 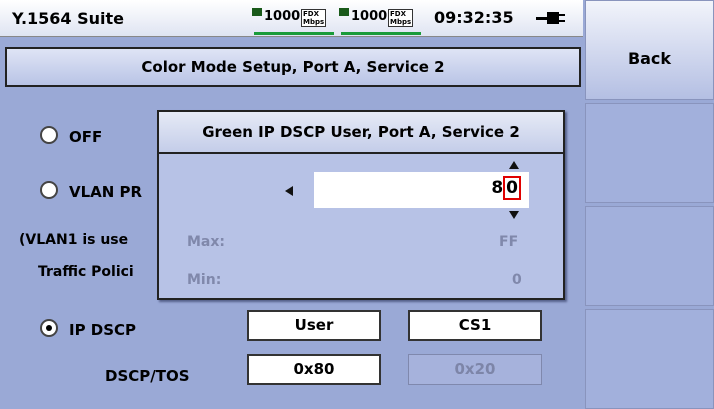 What do you see at coordinates (512, 188) in the screenshot?
I see `value-cursor-digit: 0` at bounding box center [512, 188].